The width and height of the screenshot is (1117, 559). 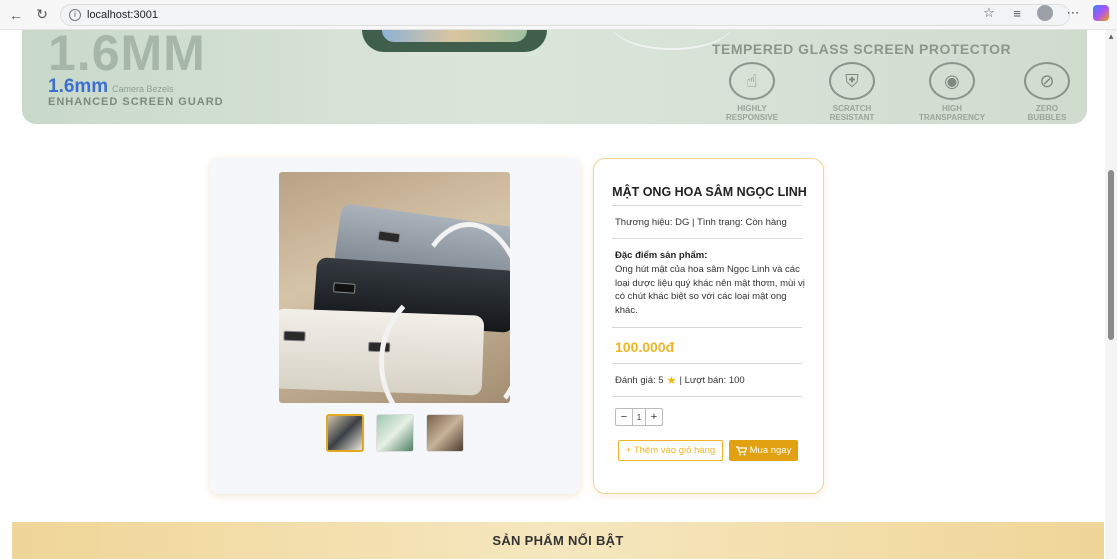 I want to click on feature-label-line: TRANSPARENCY, so click(x=952, y=117).